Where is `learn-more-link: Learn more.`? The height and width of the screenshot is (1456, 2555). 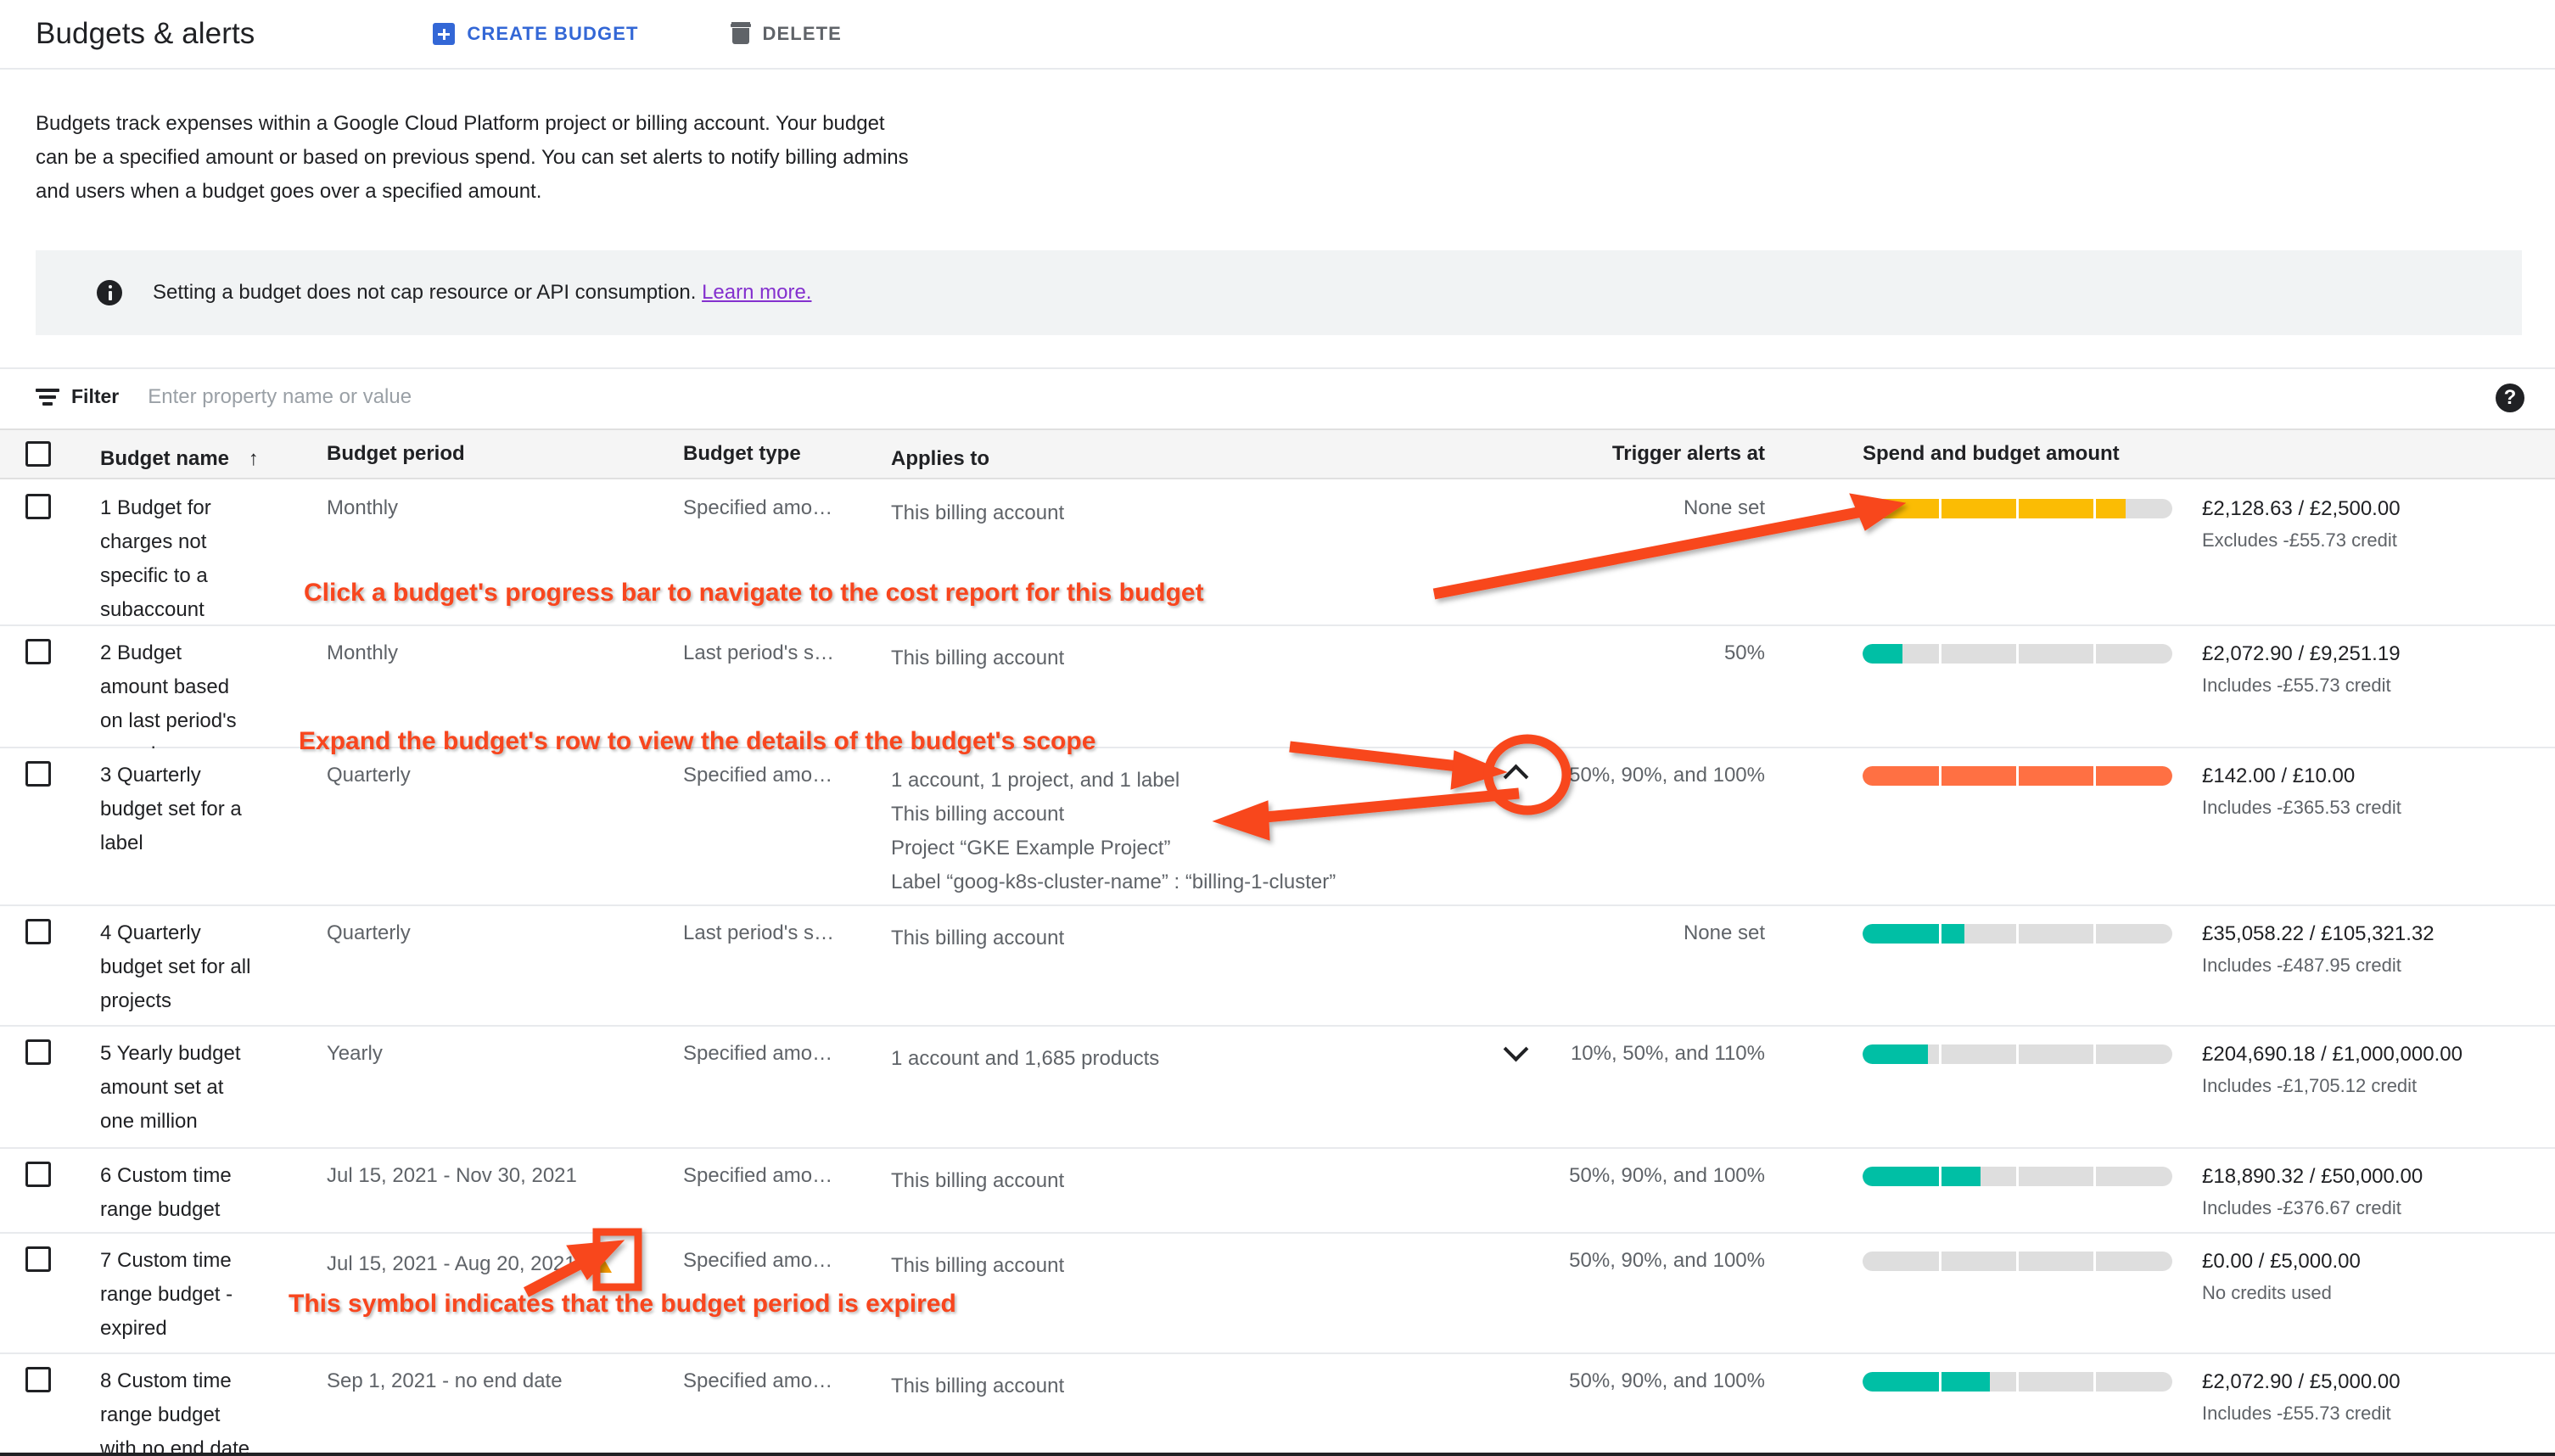
learn-more-link: Learn more. is located at coordinates (756, 293).